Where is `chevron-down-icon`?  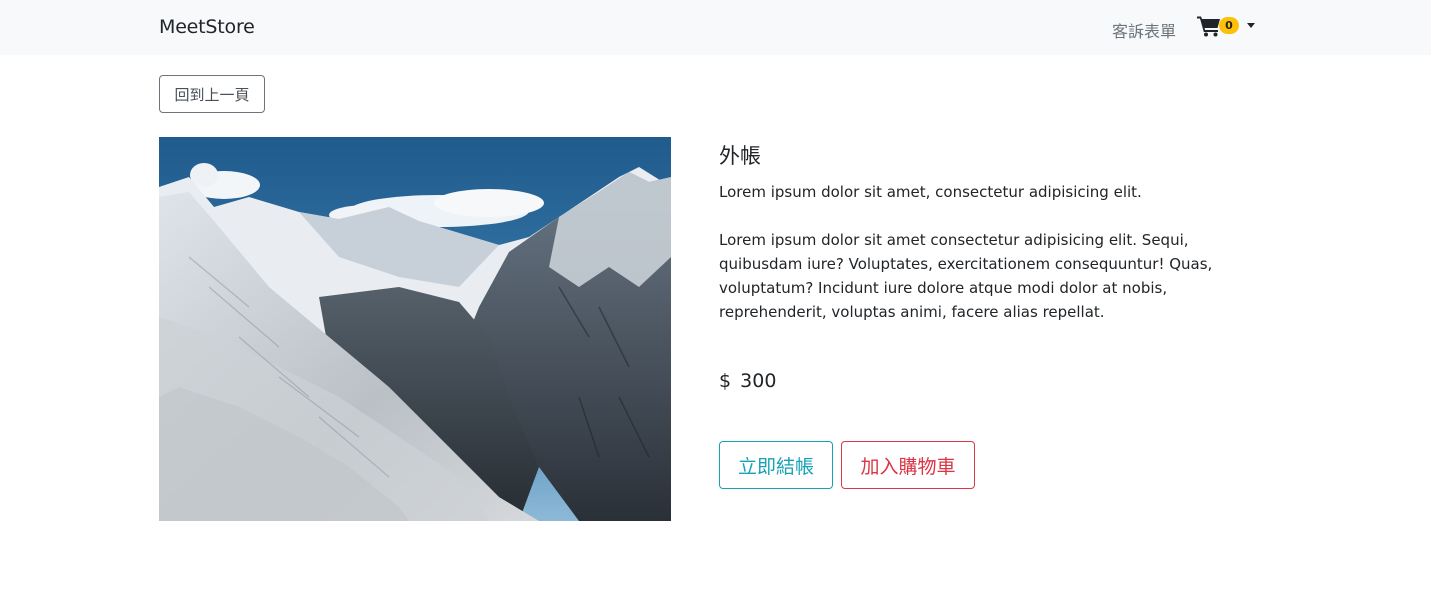
chevron-down-icon is located at coordinates (1251, 25).